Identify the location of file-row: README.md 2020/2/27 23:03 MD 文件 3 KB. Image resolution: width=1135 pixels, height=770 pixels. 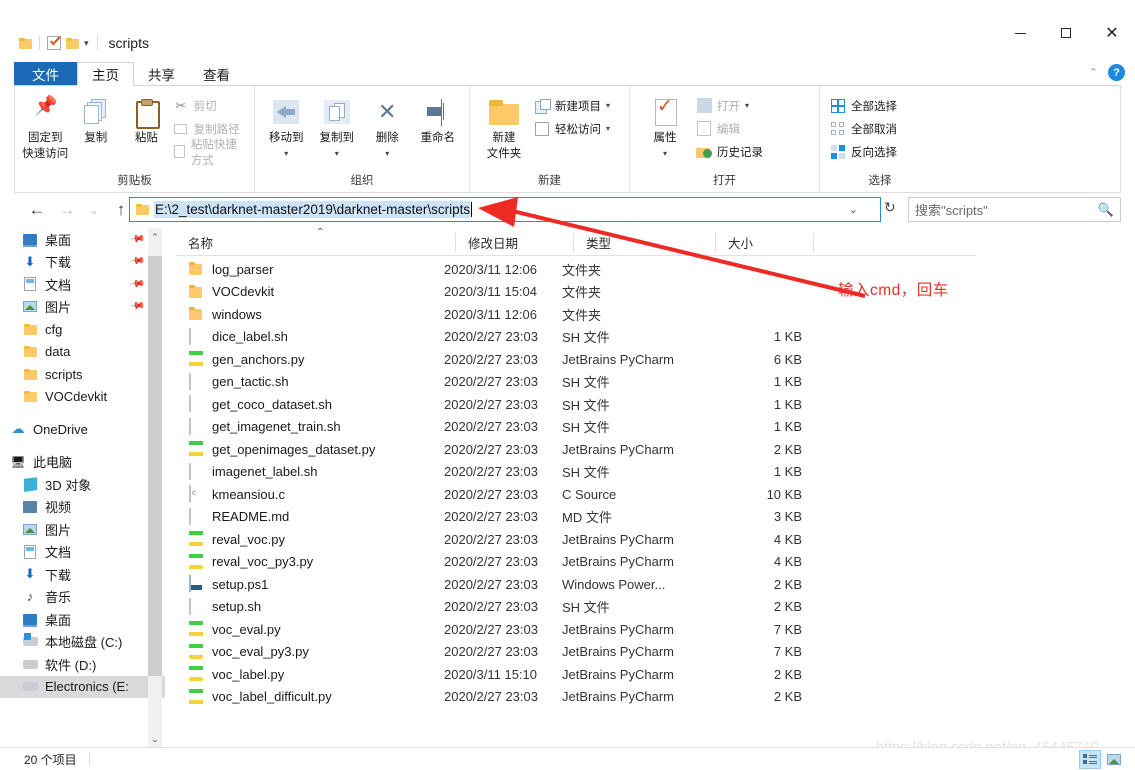
(586, 517).